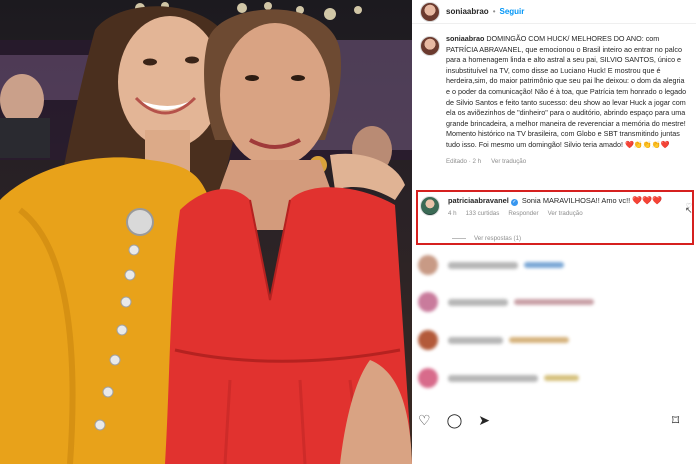 This screenshot has width=696, height=464. Describe the element at coordinates (452, 213) in the screenshot. I see `comment-time: 4 h` at that location.